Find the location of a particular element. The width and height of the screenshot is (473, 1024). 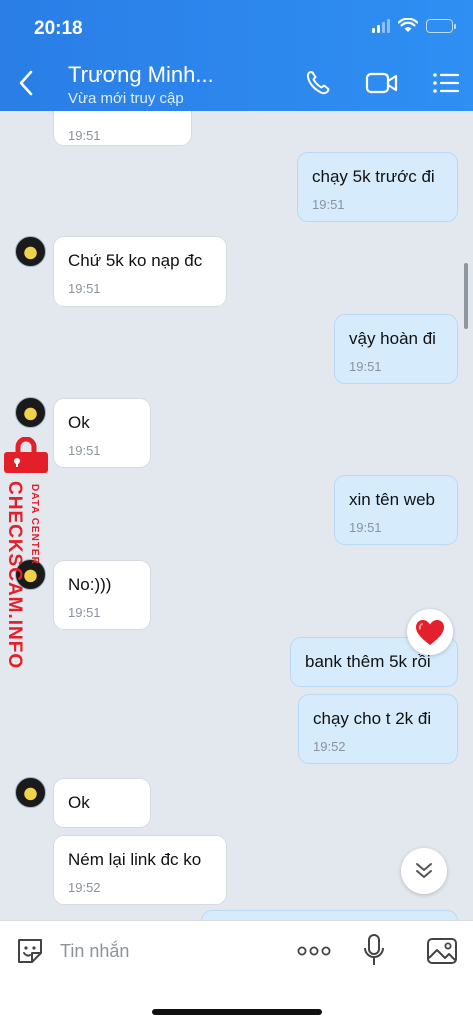

image-icon is located at coordinates (442, 951).